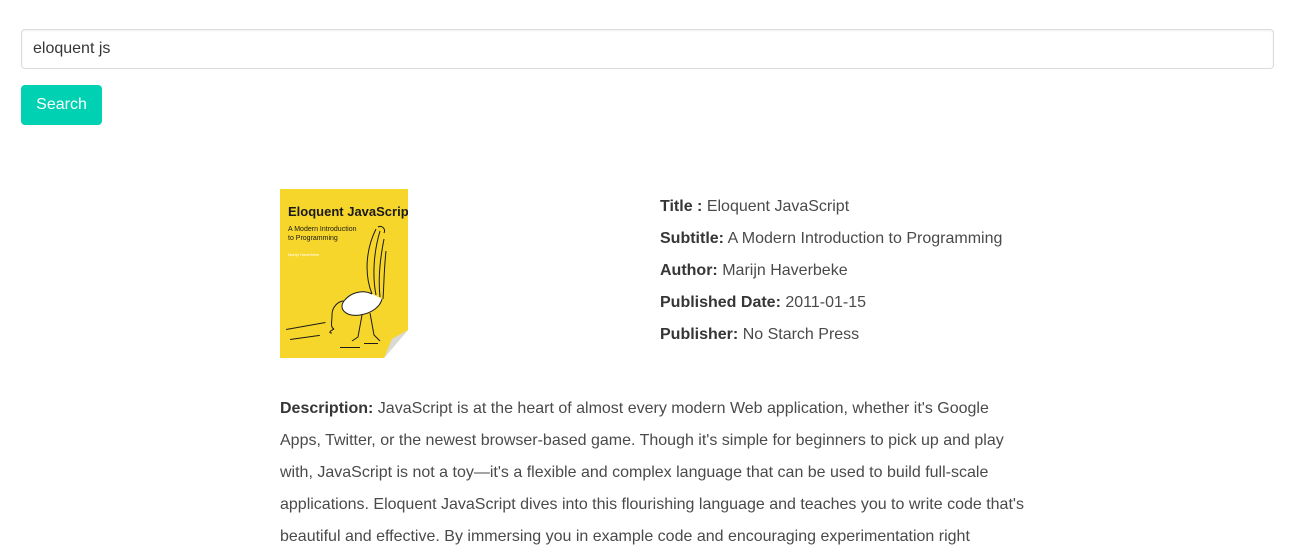  Describe the element at coordinates (865, 238) in the screenshot. I see `subtitle-value: A Modern Introduction to Programming` at that location.